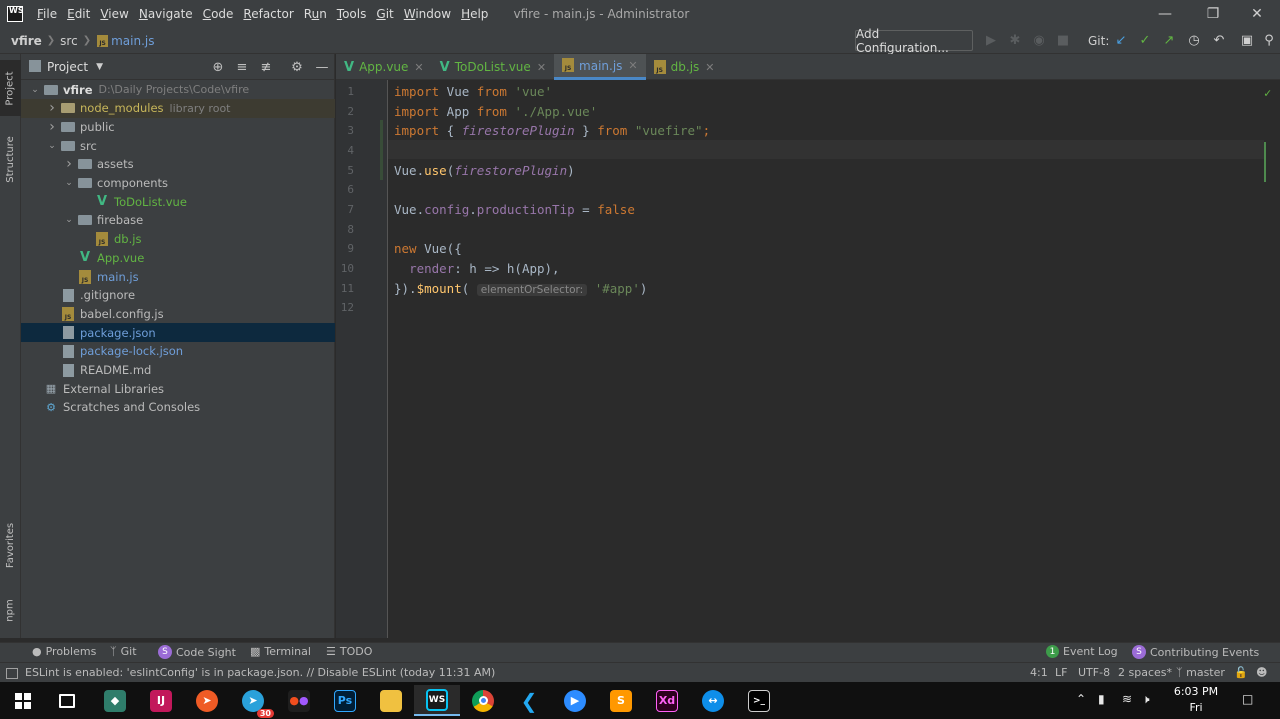  Describe the element at coordinates (69, 41) in the screenshot. I see `breadcrumb-src: src` at that location.